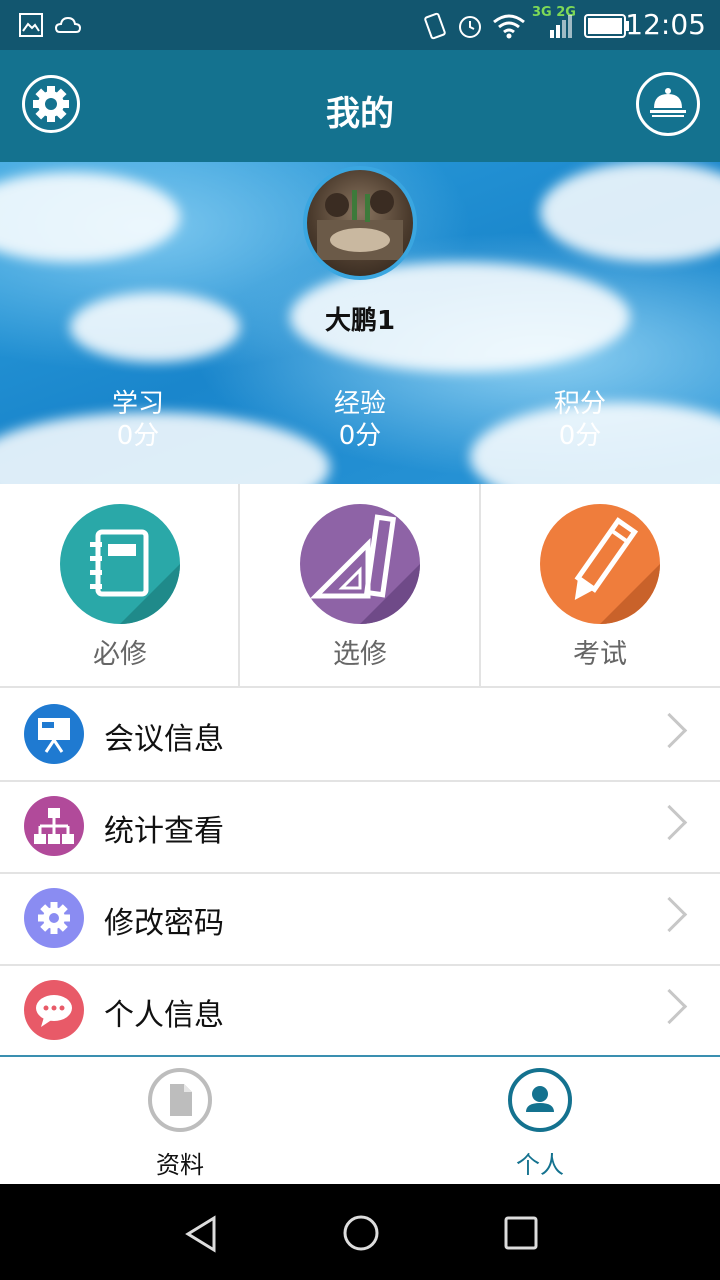 The height and width of the screenshot is (1280, 720). Describe the element at coordinates (120, 564) in the screenshot. I see `notebook-icon` at that location.